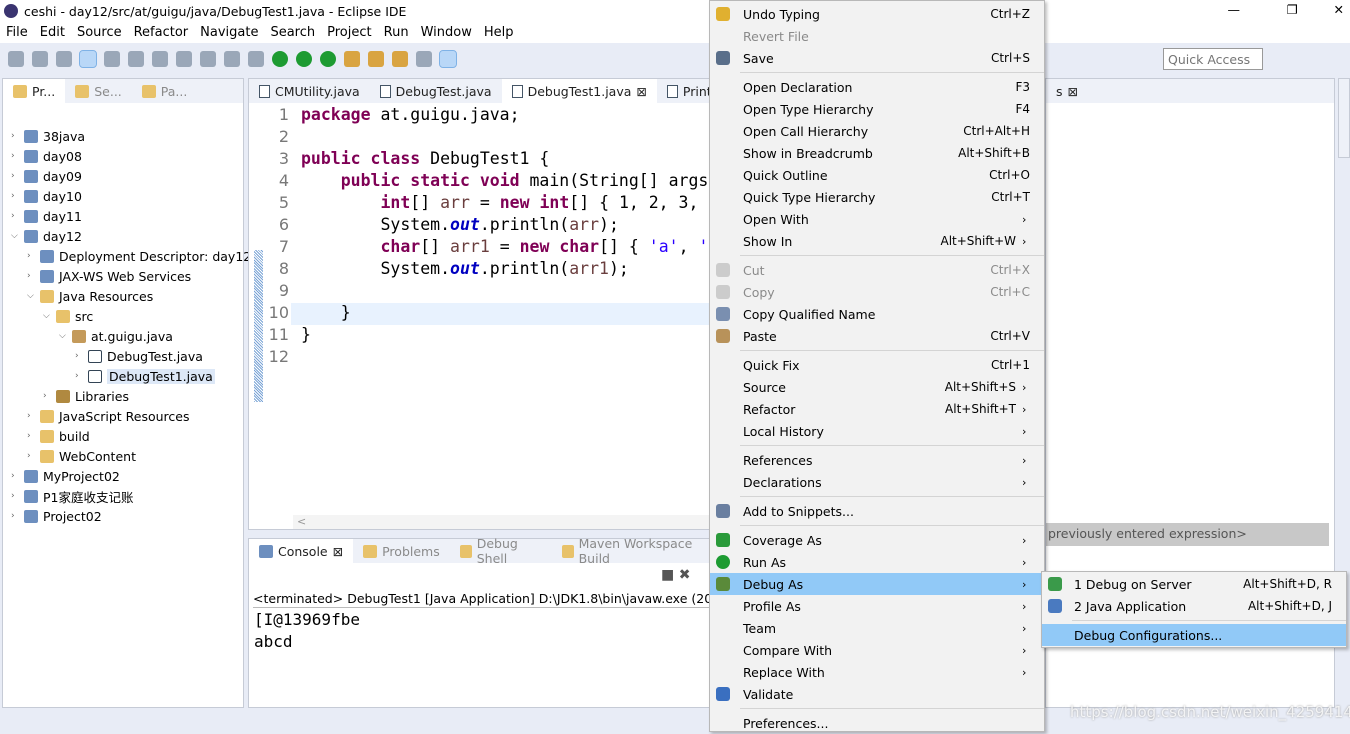 The height and width of the screenshot is (734, 1350). Describe the element at coordinates (40, 59) in the screenshot. I see `save-icon` at that location.